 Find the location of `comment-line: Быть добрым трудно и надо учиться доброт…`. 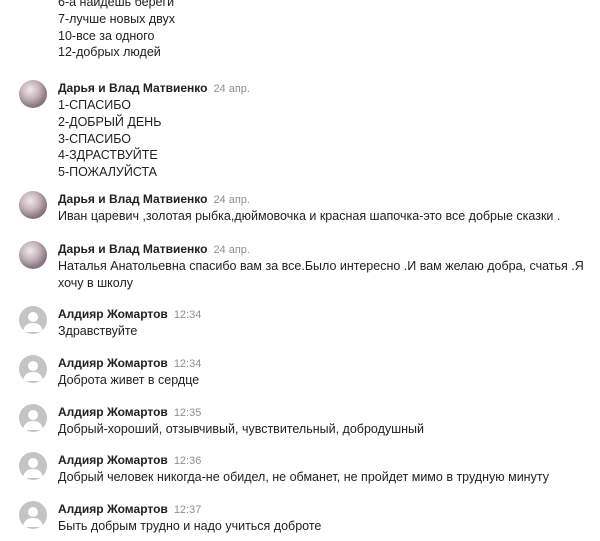

comment-line: Быть добрым трудно и надо учиться доброт… is located at coordinates (190, 526).